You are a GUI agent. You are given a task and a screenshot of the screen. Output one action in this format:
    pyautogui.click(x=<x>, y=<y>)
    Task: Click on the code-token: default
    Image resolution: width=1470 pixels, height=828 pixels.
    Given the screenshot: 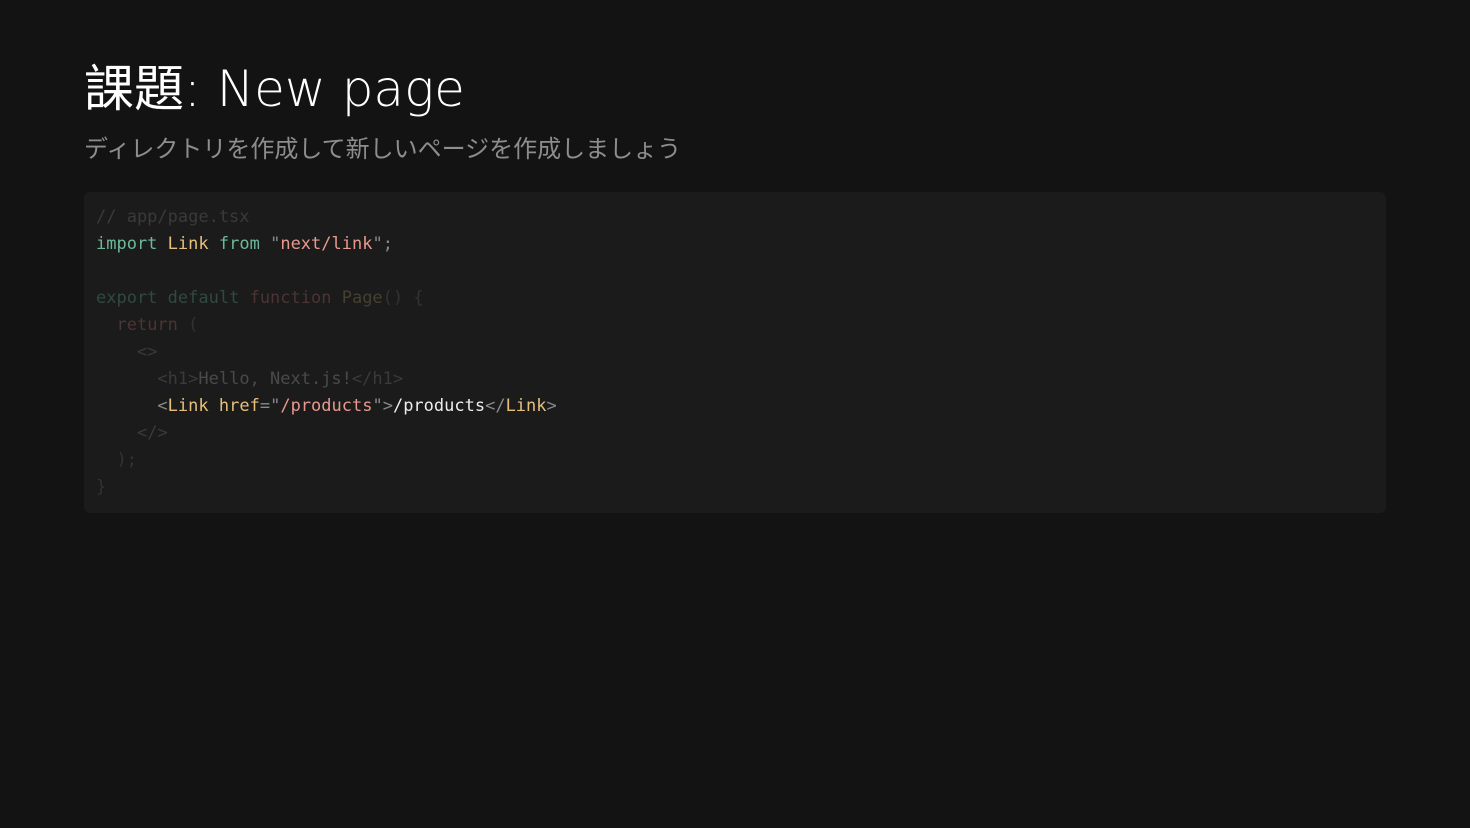 What is the action you would take?
    pyautogui.click(x=203, y=298)
    